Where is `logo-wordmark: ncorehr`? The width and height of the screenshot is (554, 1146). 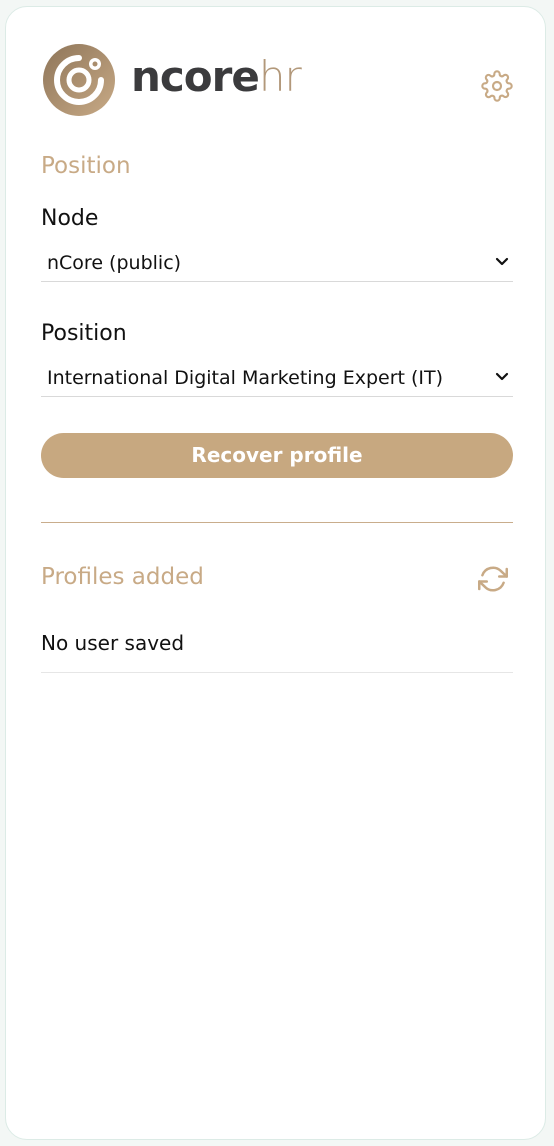
logo-wordmark: ncorehr is located at coordinates (216, 77).